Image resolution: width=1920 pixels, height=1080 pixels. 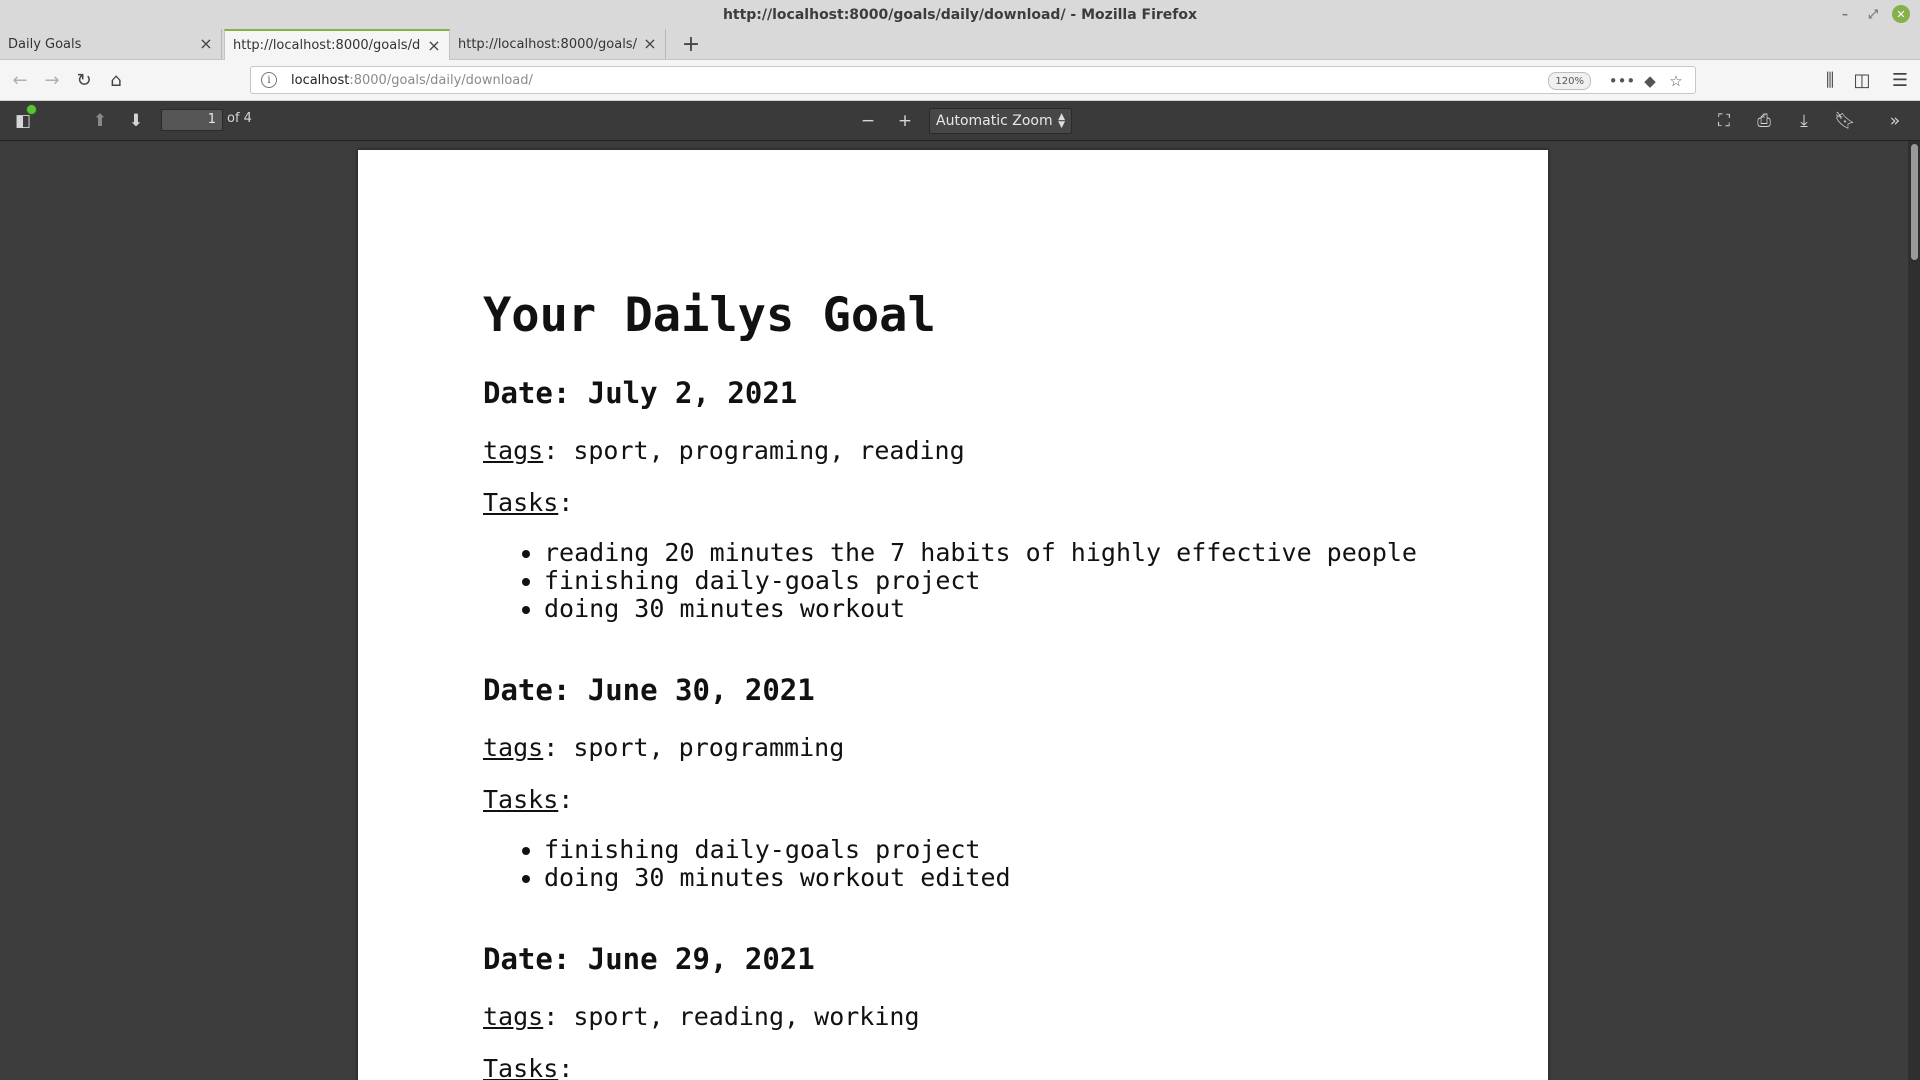 I want to click on tags-value: : sport, reading, working, so click(x=731, y=1016).